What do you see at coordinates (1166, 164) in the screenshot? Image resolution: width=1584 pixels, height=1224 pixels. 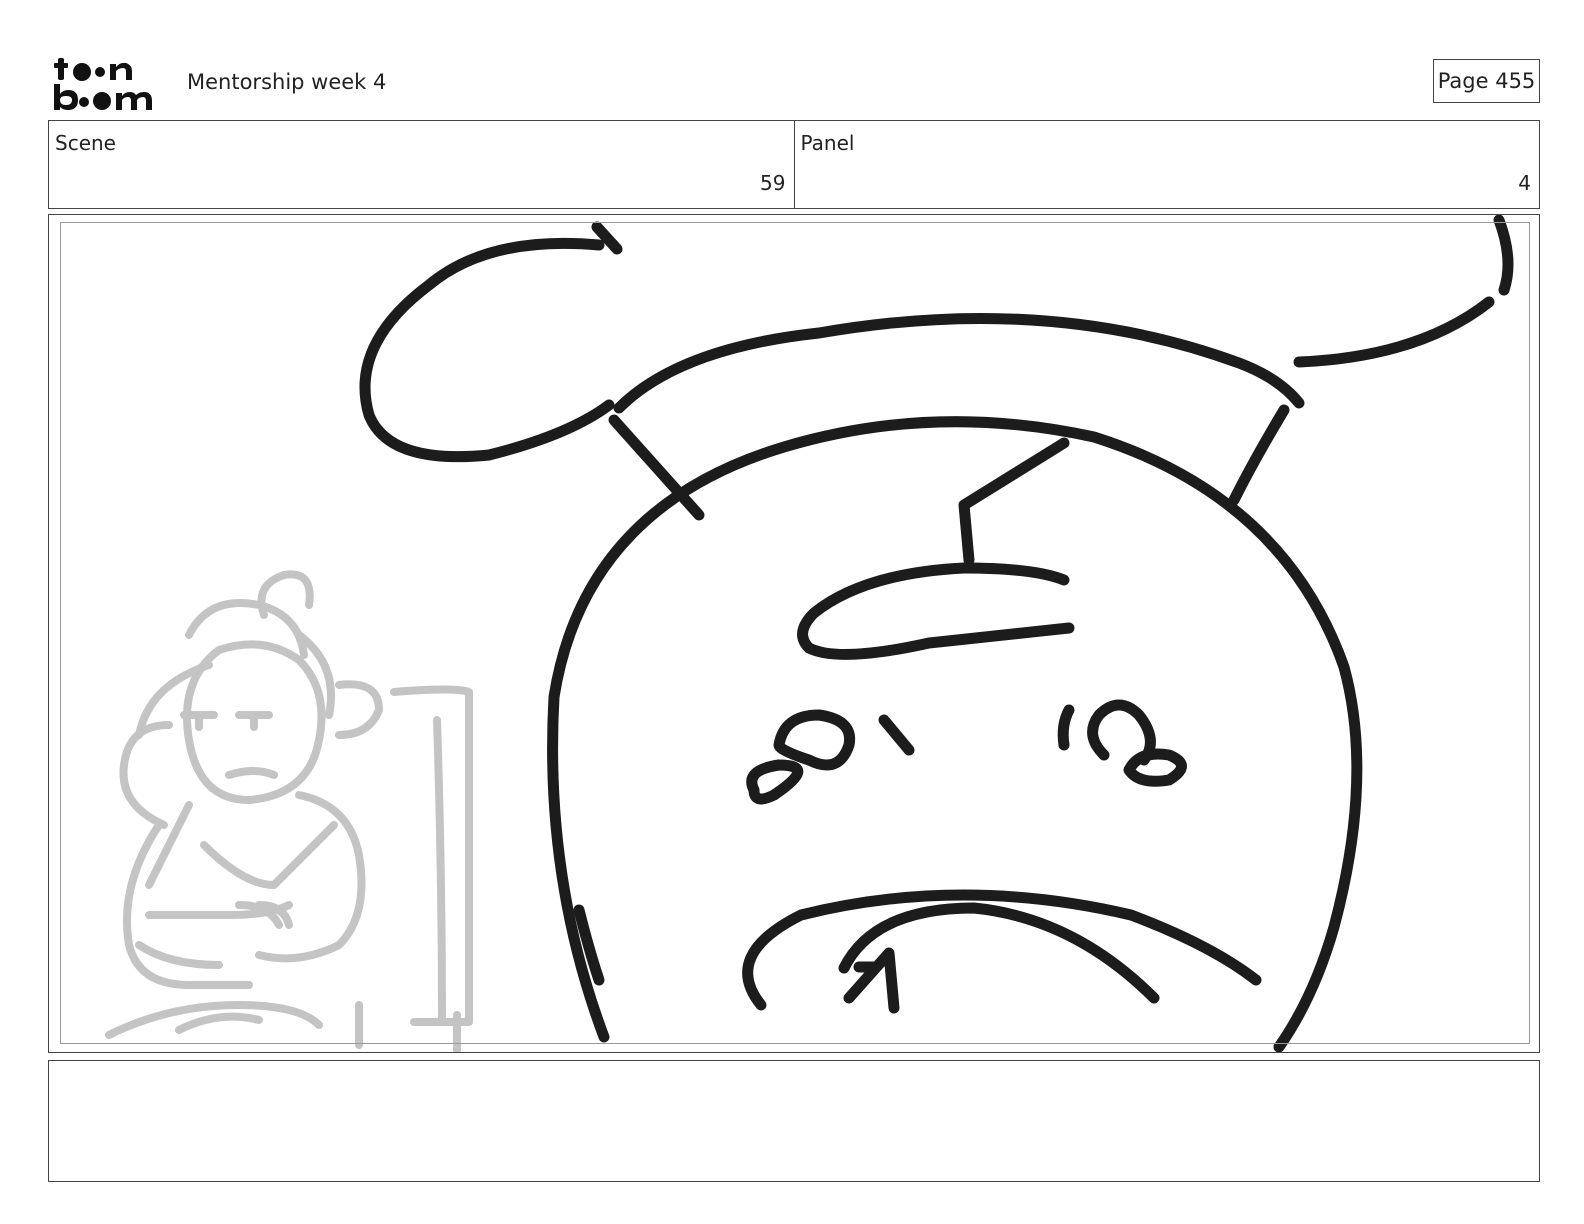 I see `panel-cell: Panel 4` at bounding box center [1166, 164].